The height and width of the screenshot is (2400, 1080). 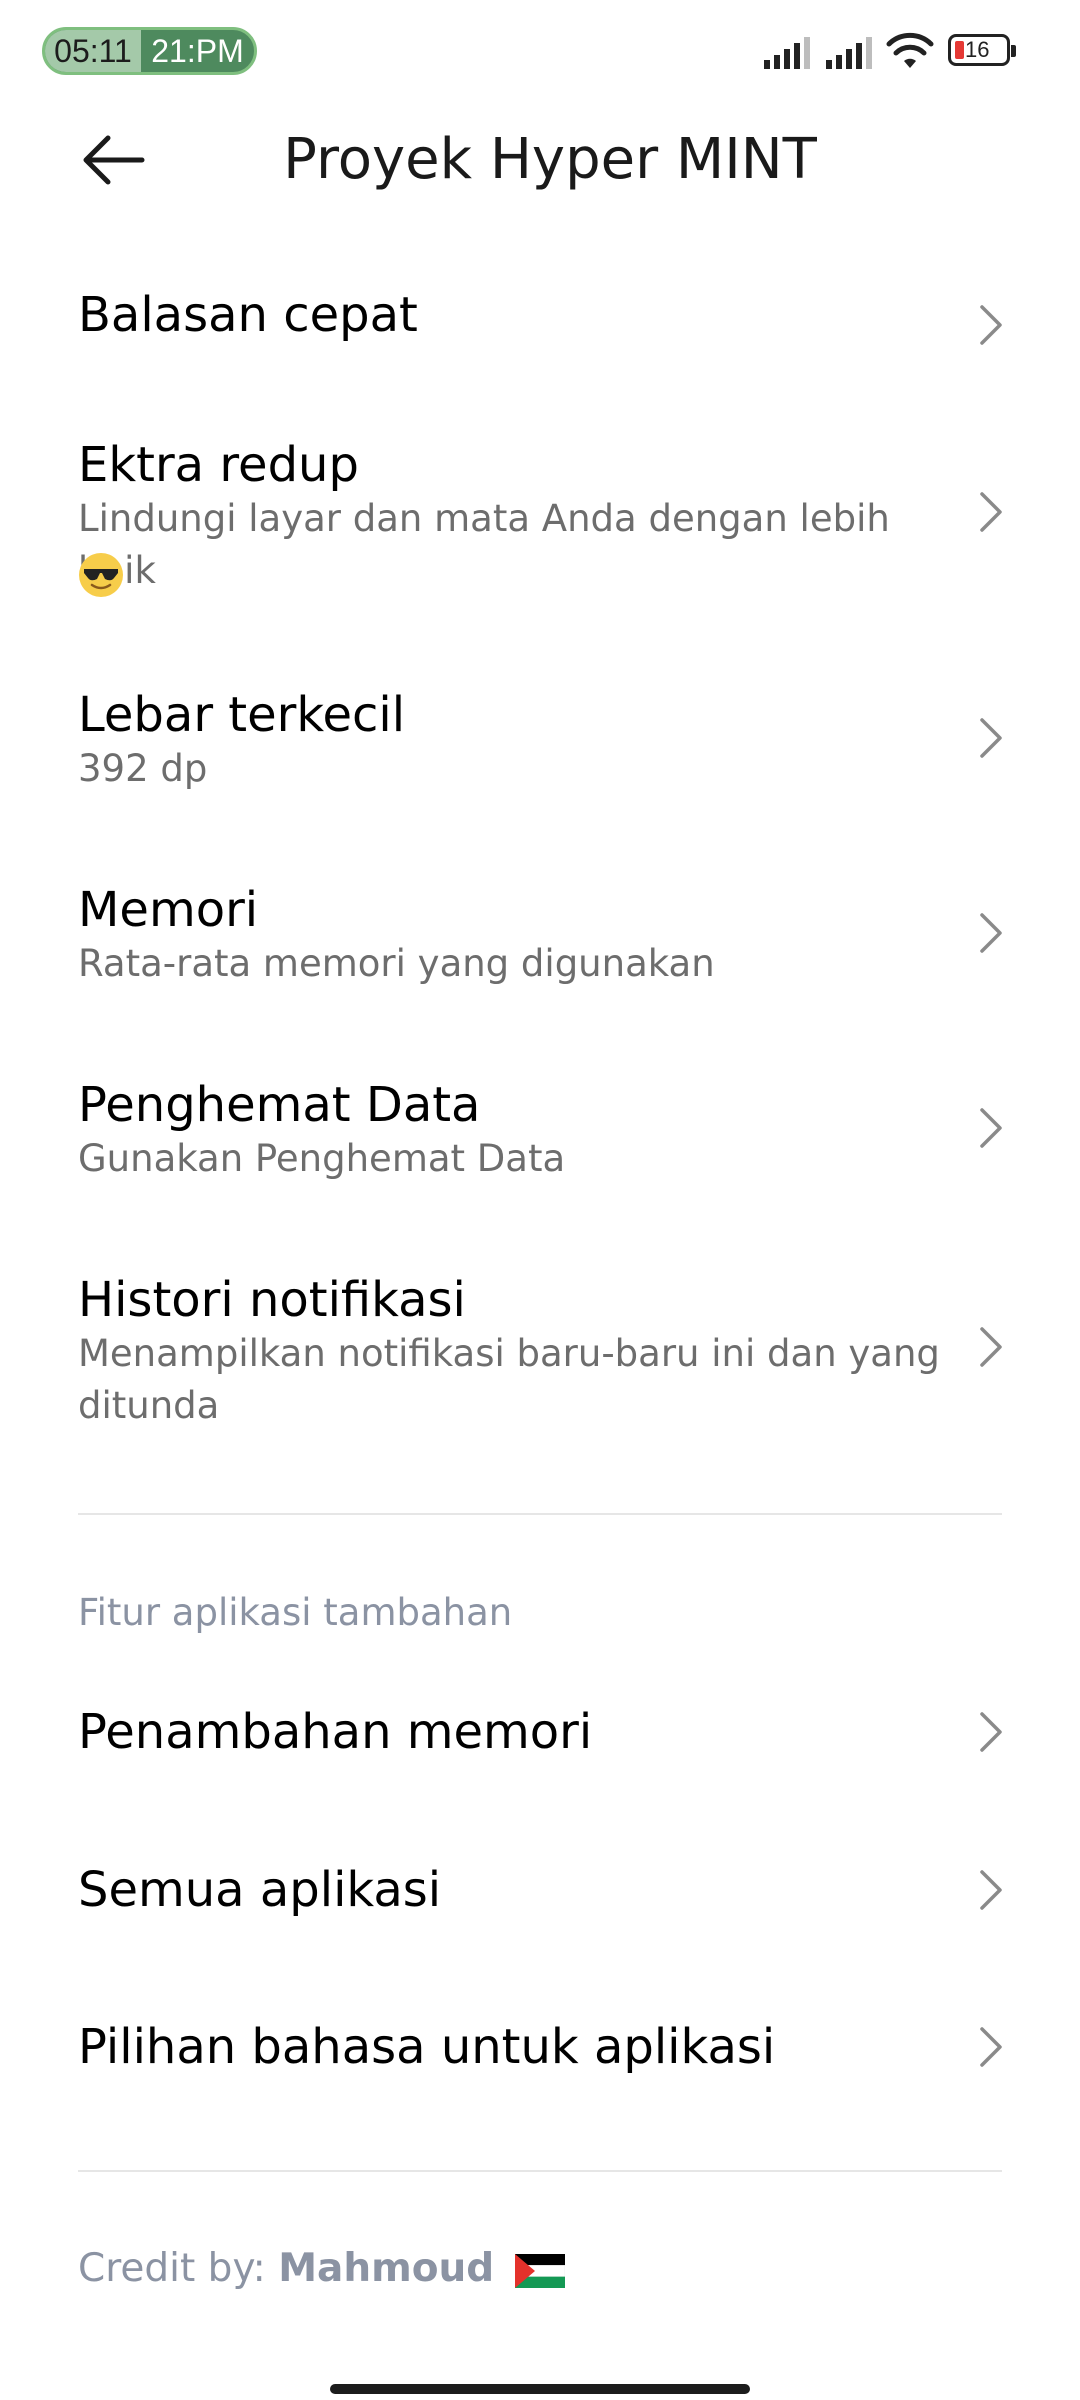 I want to click on item-title: Ektra redup, so click(x=218, y=465).